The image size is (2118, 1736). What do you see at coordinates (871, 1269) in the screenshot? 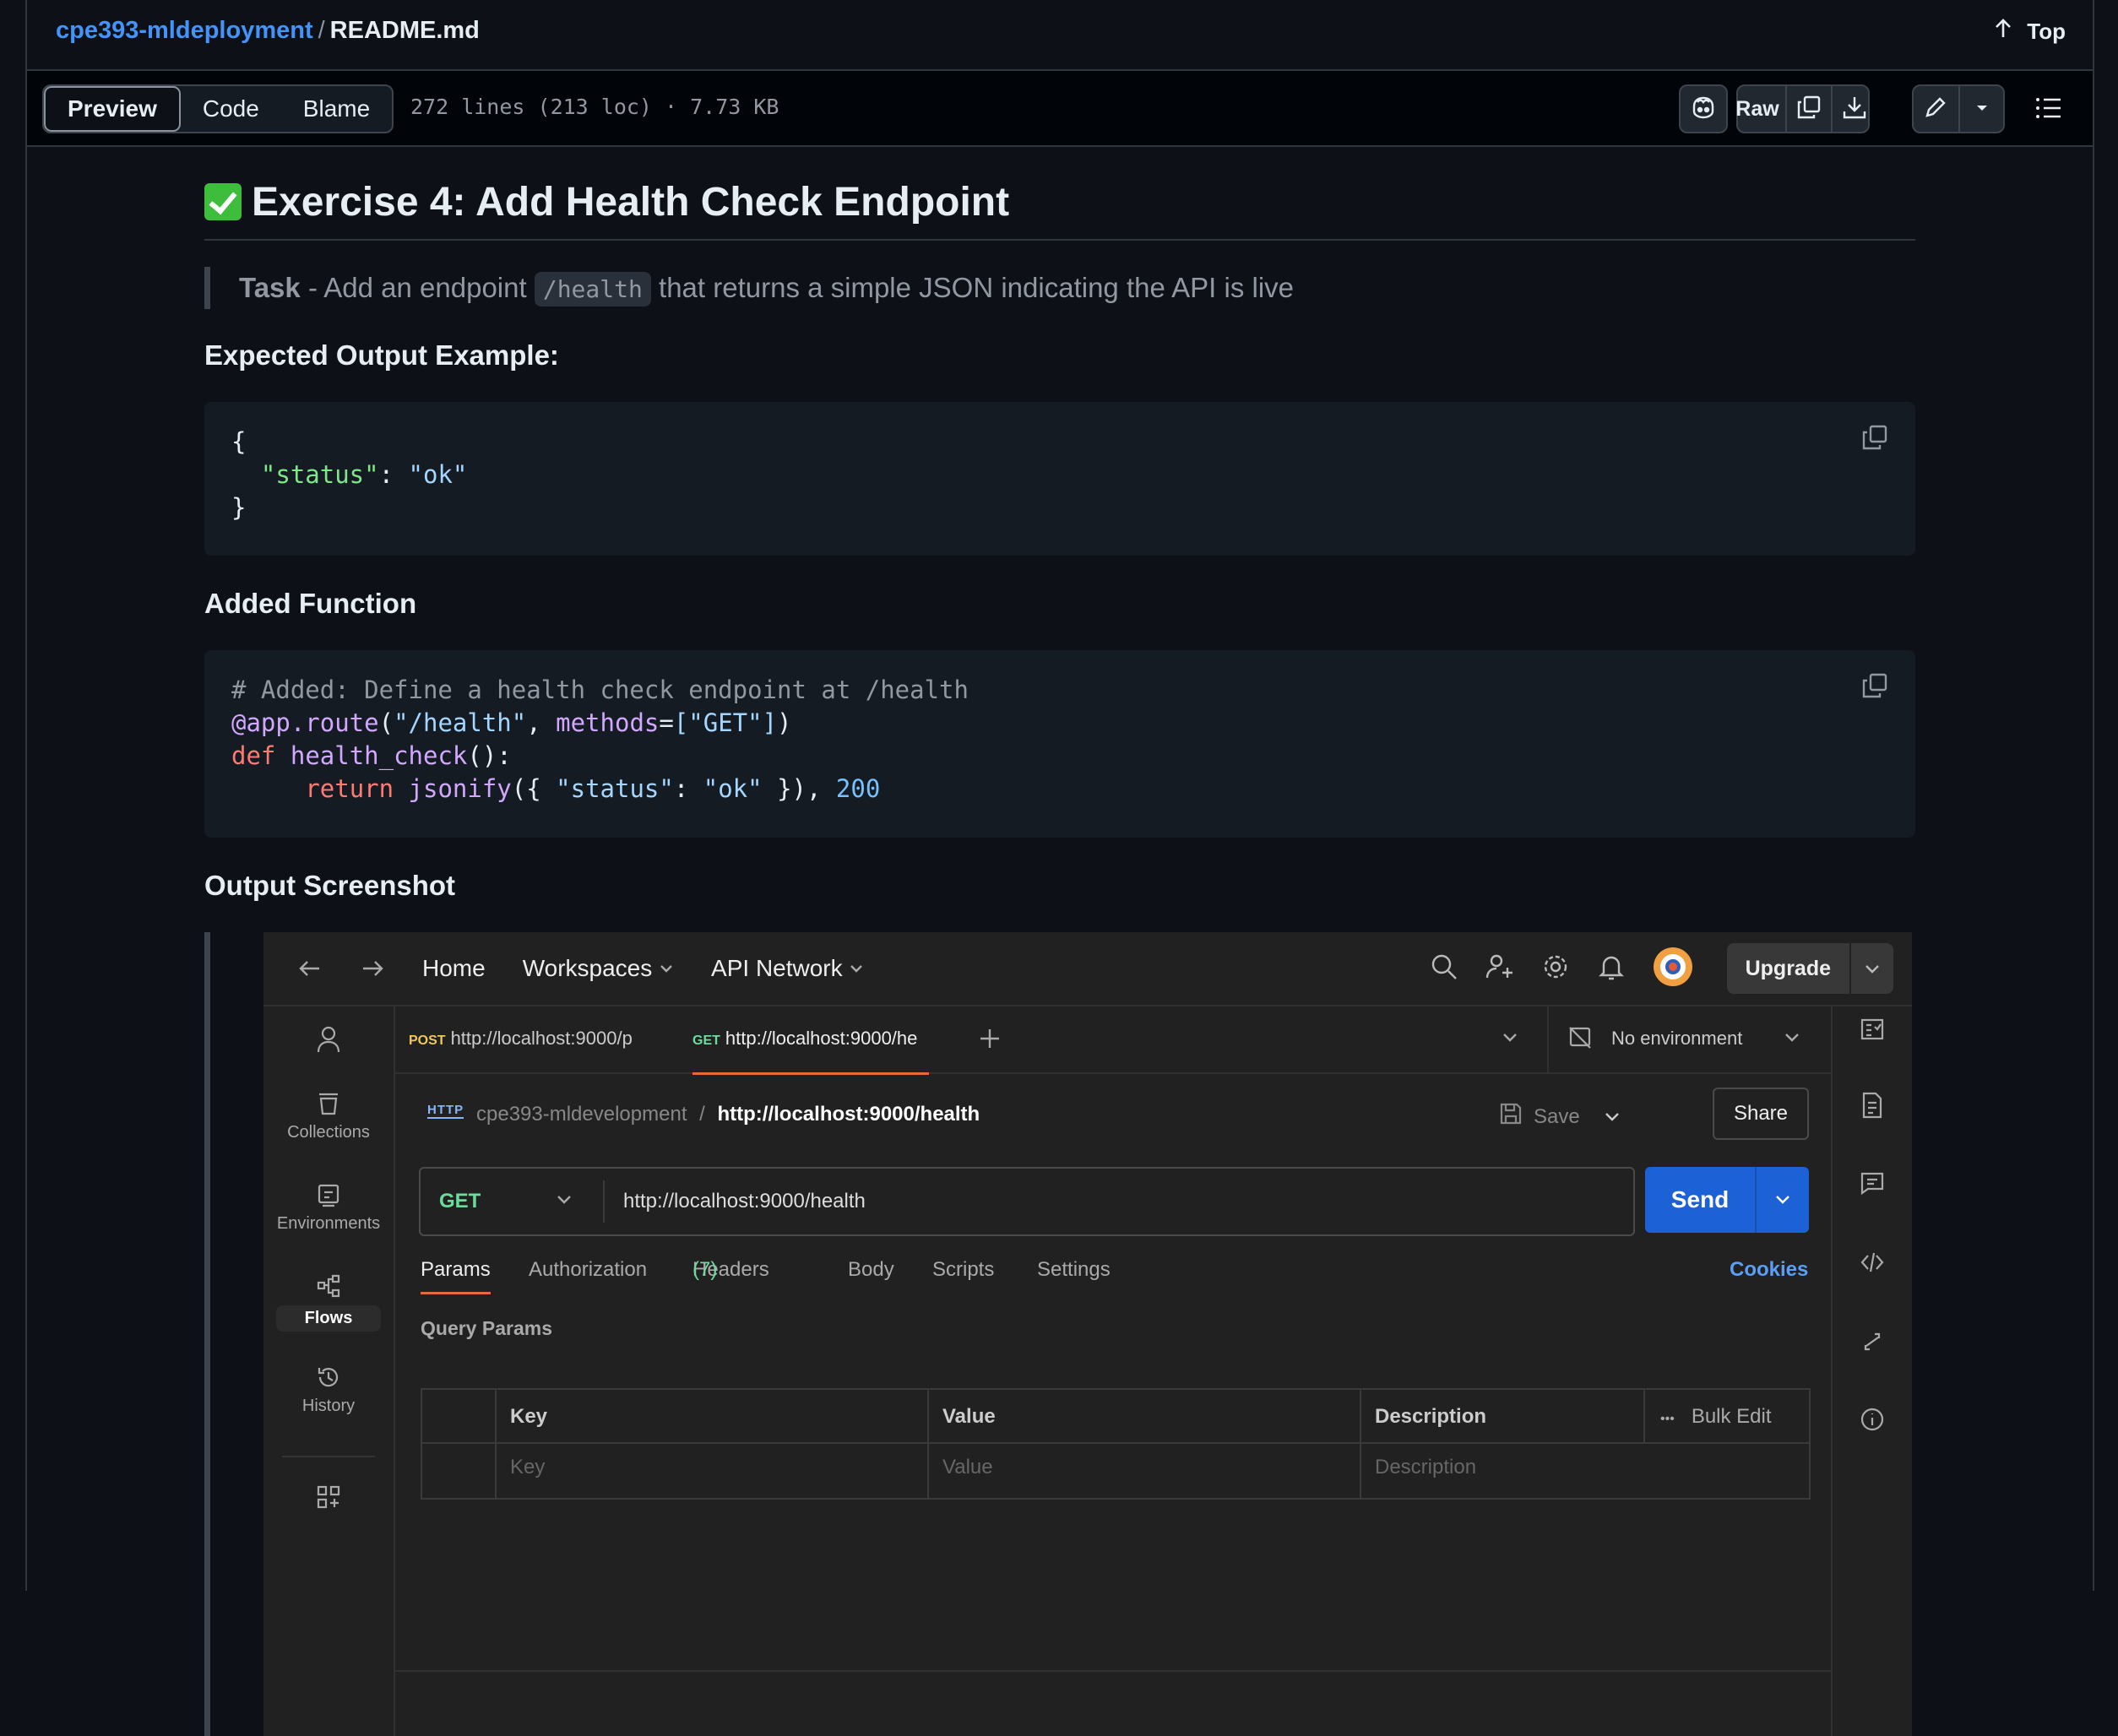
I see `tab-body: Body` at bounding box center [871, 1269].